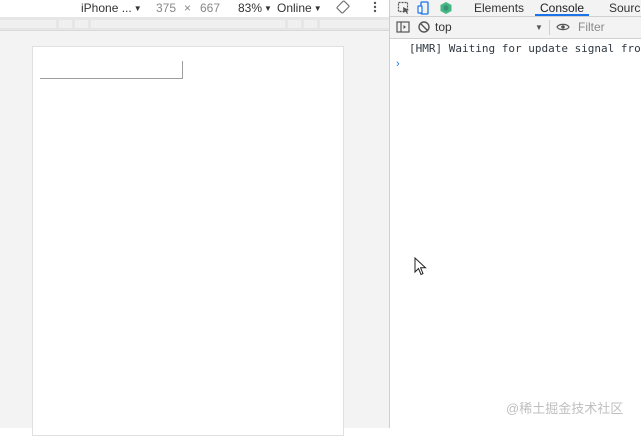 This screenshot has width=641, height=436. Describe the element at coordinates (499, 8) in the screenshot. I see `tab-elements: Elements` at that location.